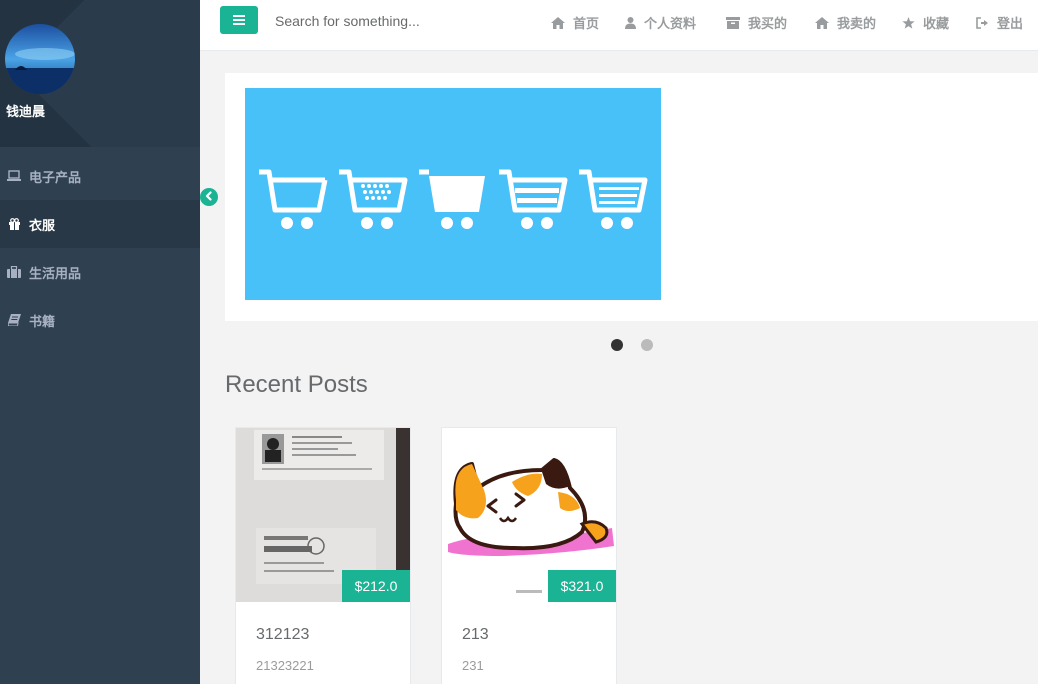  I want to click on archive-icon, so click(733, 22).